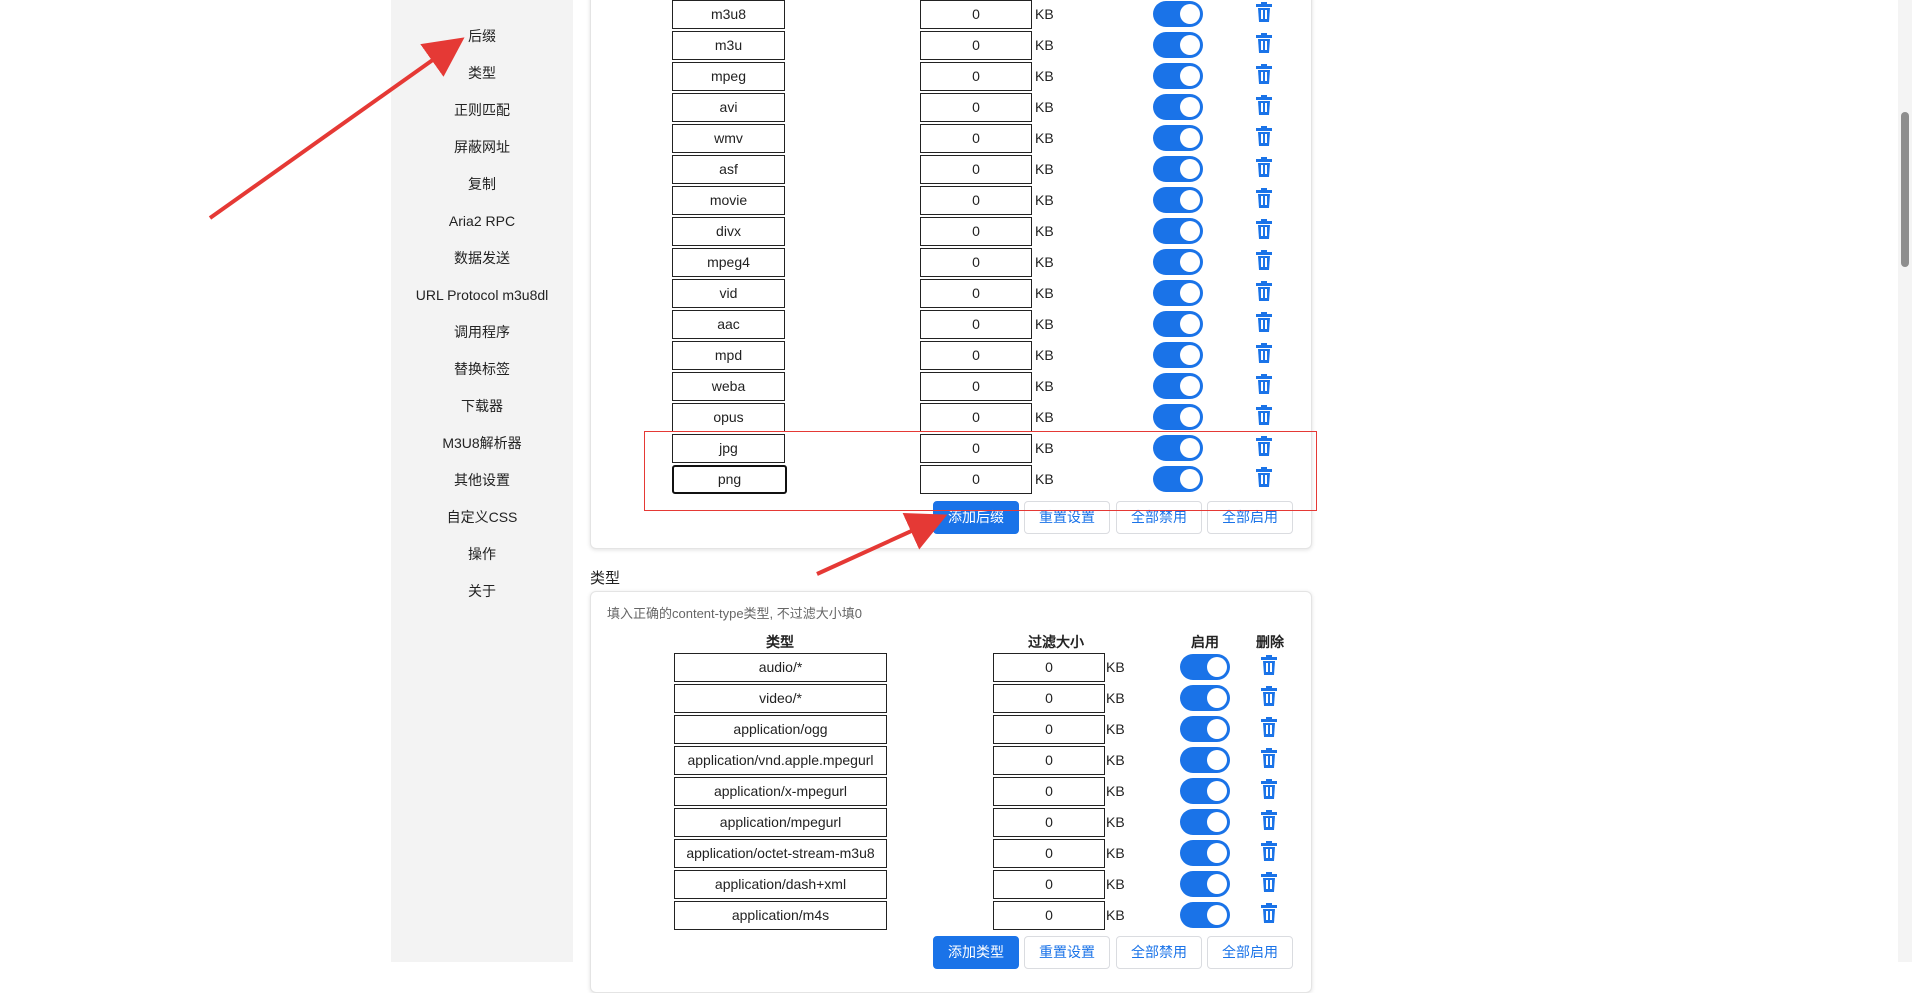 The height and width of the screenshot is (993, 1912). Describe the element at coordinates (728, 262) in the screenshot. I see `suffix-name-input: mpeg4` at that location.